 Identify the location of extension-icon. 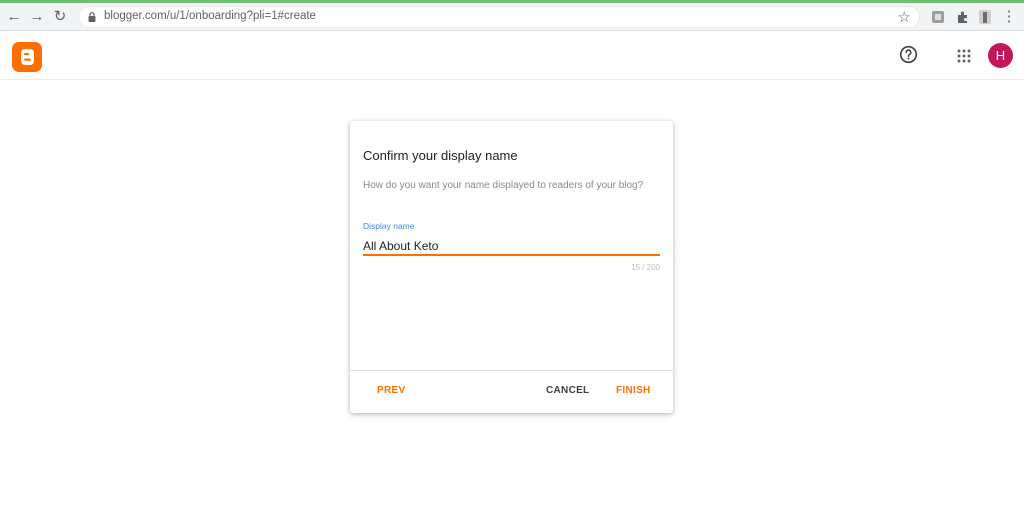
(938, 17).